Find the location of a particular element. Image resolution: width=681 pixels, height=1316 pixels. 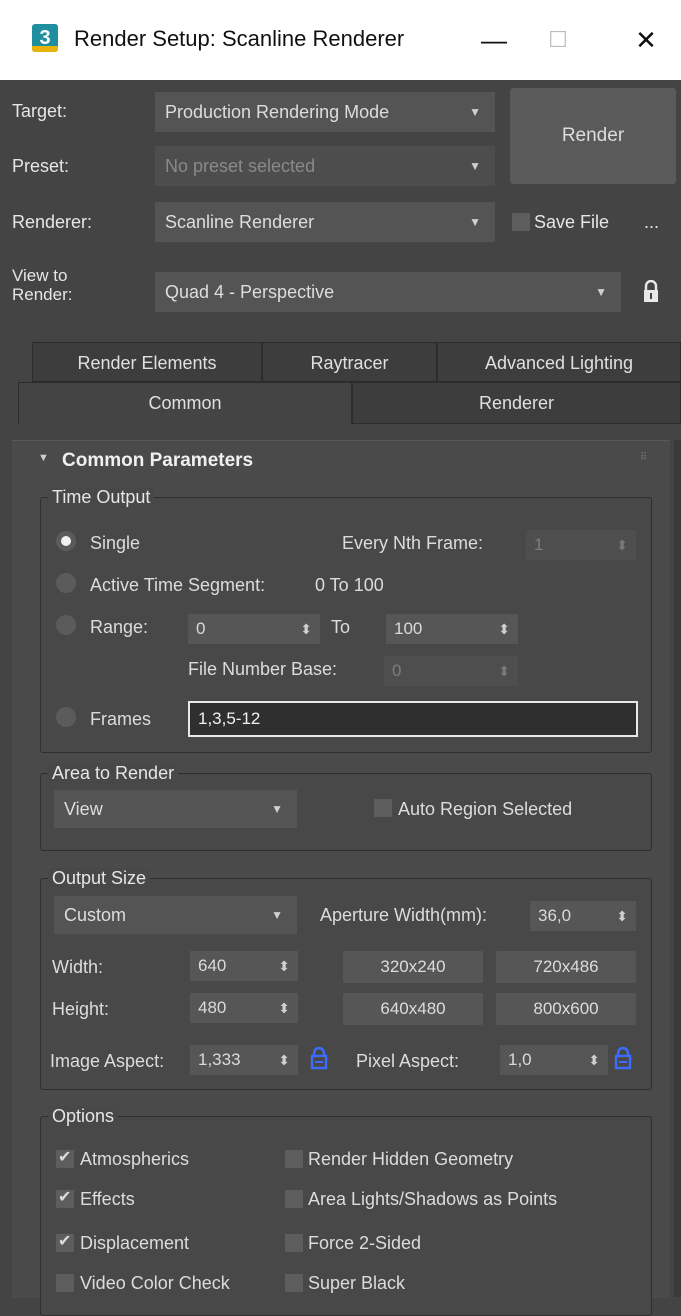

area-to-render-dropdown: View ▼ is located at coordinates (175, 809).